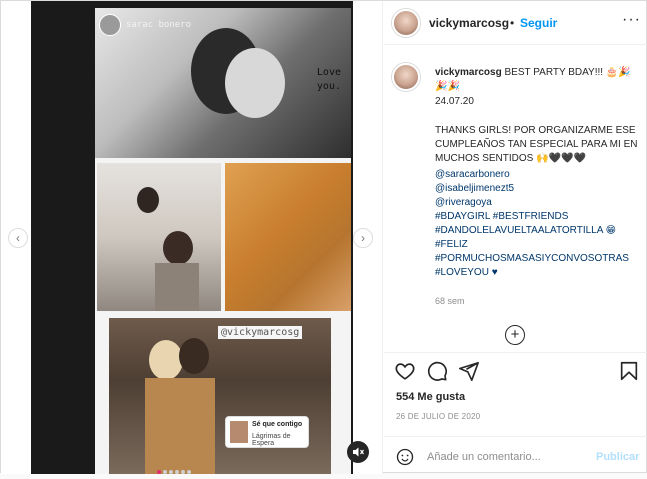 This screenshot has height=479, width=647. What do you see at coordinates (220, 396) in the screenshot?
I see `photo-mirror-selfie` at bounding box center [220, 396].